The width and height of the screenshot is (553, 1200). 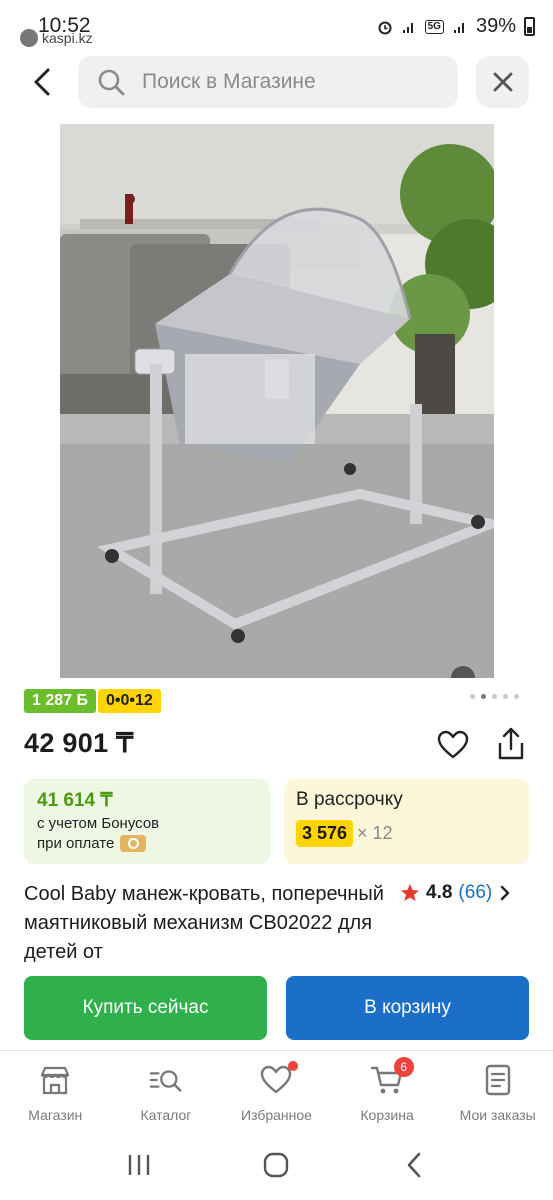 What do you see at coordinates (79, 743) in the screenshot?
I see `product-price: 42 901 ₸` at bounding box center [79, 743].